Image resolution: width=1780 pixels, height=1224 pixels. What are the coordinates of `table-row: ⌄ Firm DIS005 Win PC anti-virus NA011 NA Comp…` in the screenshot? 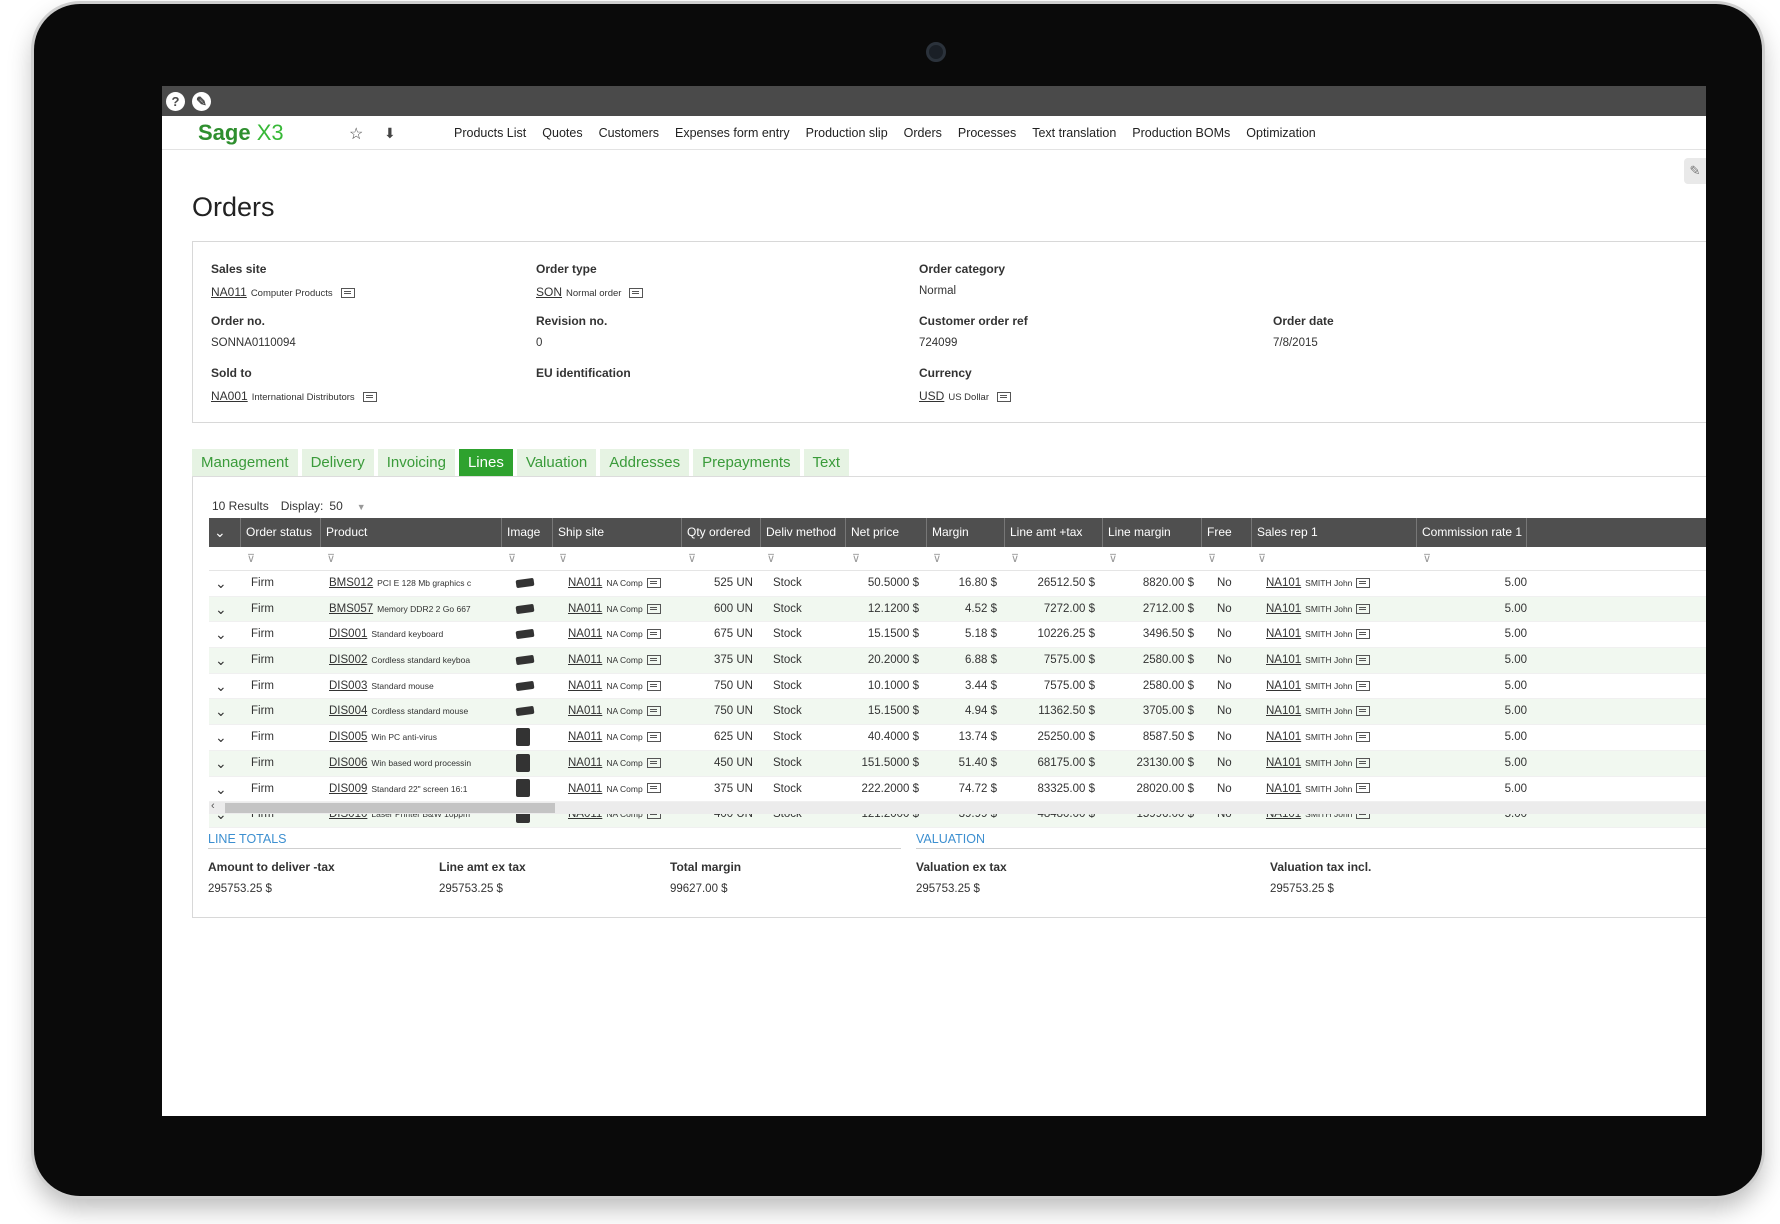 It's located at (957, 738).